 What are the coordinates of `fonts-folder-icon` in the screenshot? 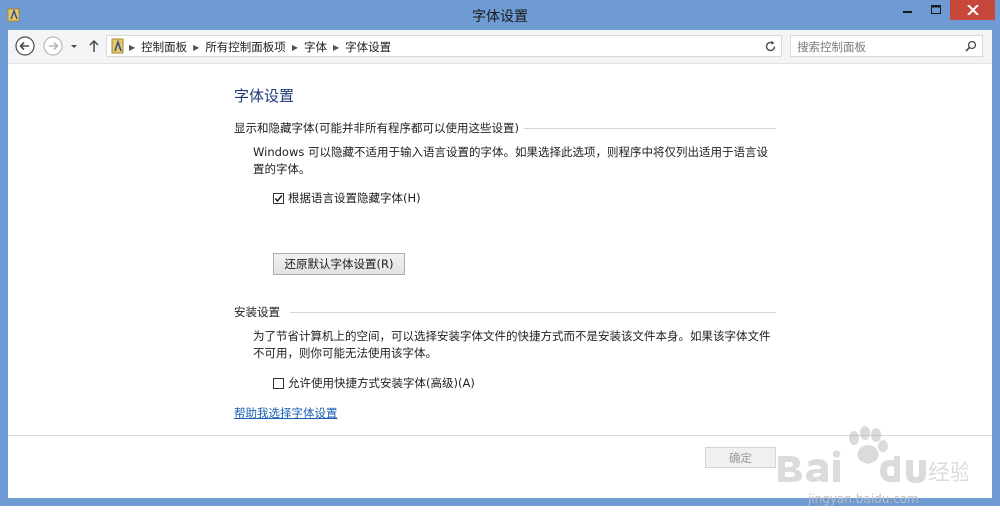 It's located at (117, 46).